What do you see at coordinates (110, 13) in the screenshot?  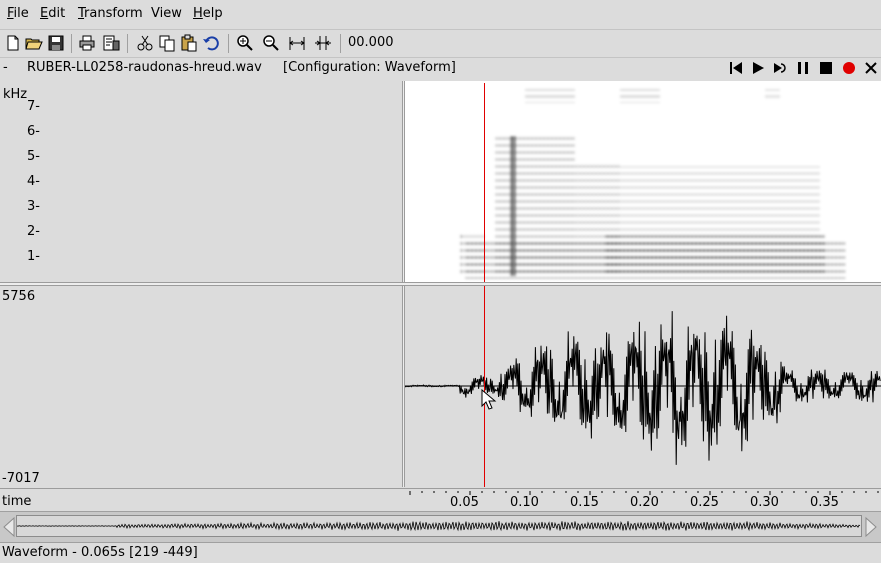 I see `menu-transform: Transform` at bounding box center [110, 13].